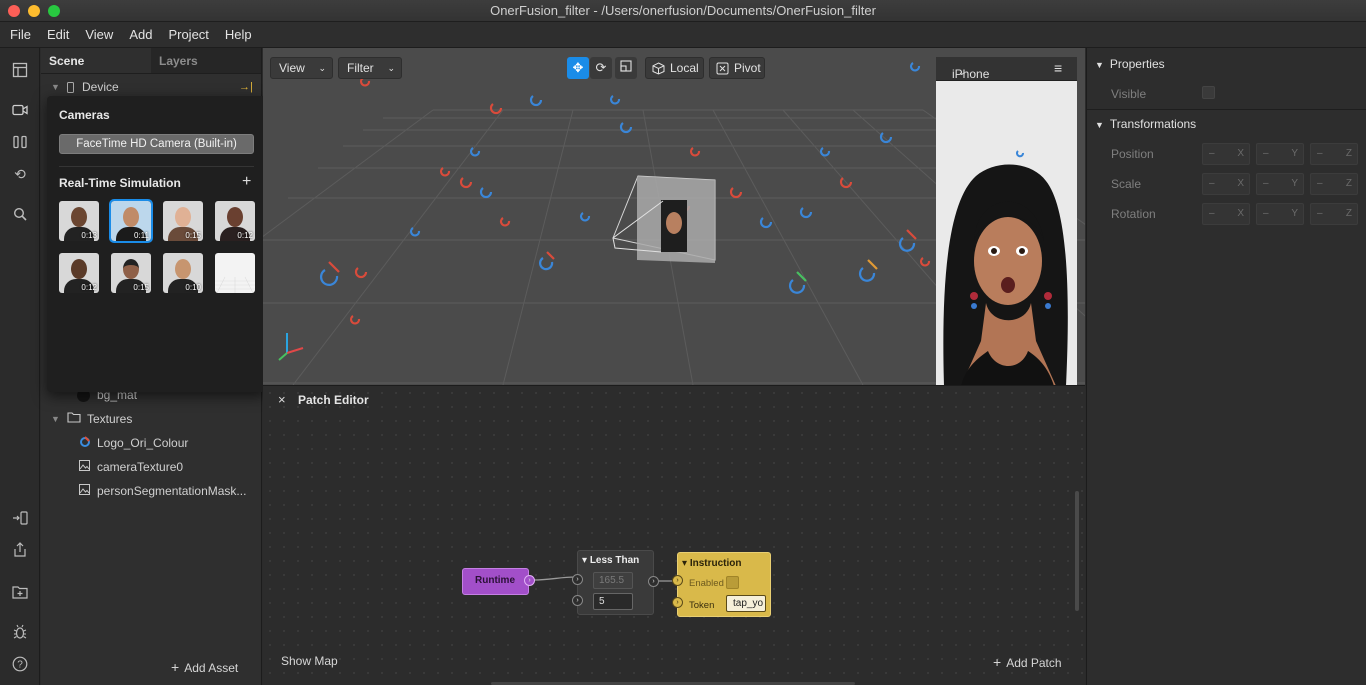 The image size is (1366, 685). Describe the element at coordinates (70, 87) in the screenshot. I see `phone-icon` at that location.